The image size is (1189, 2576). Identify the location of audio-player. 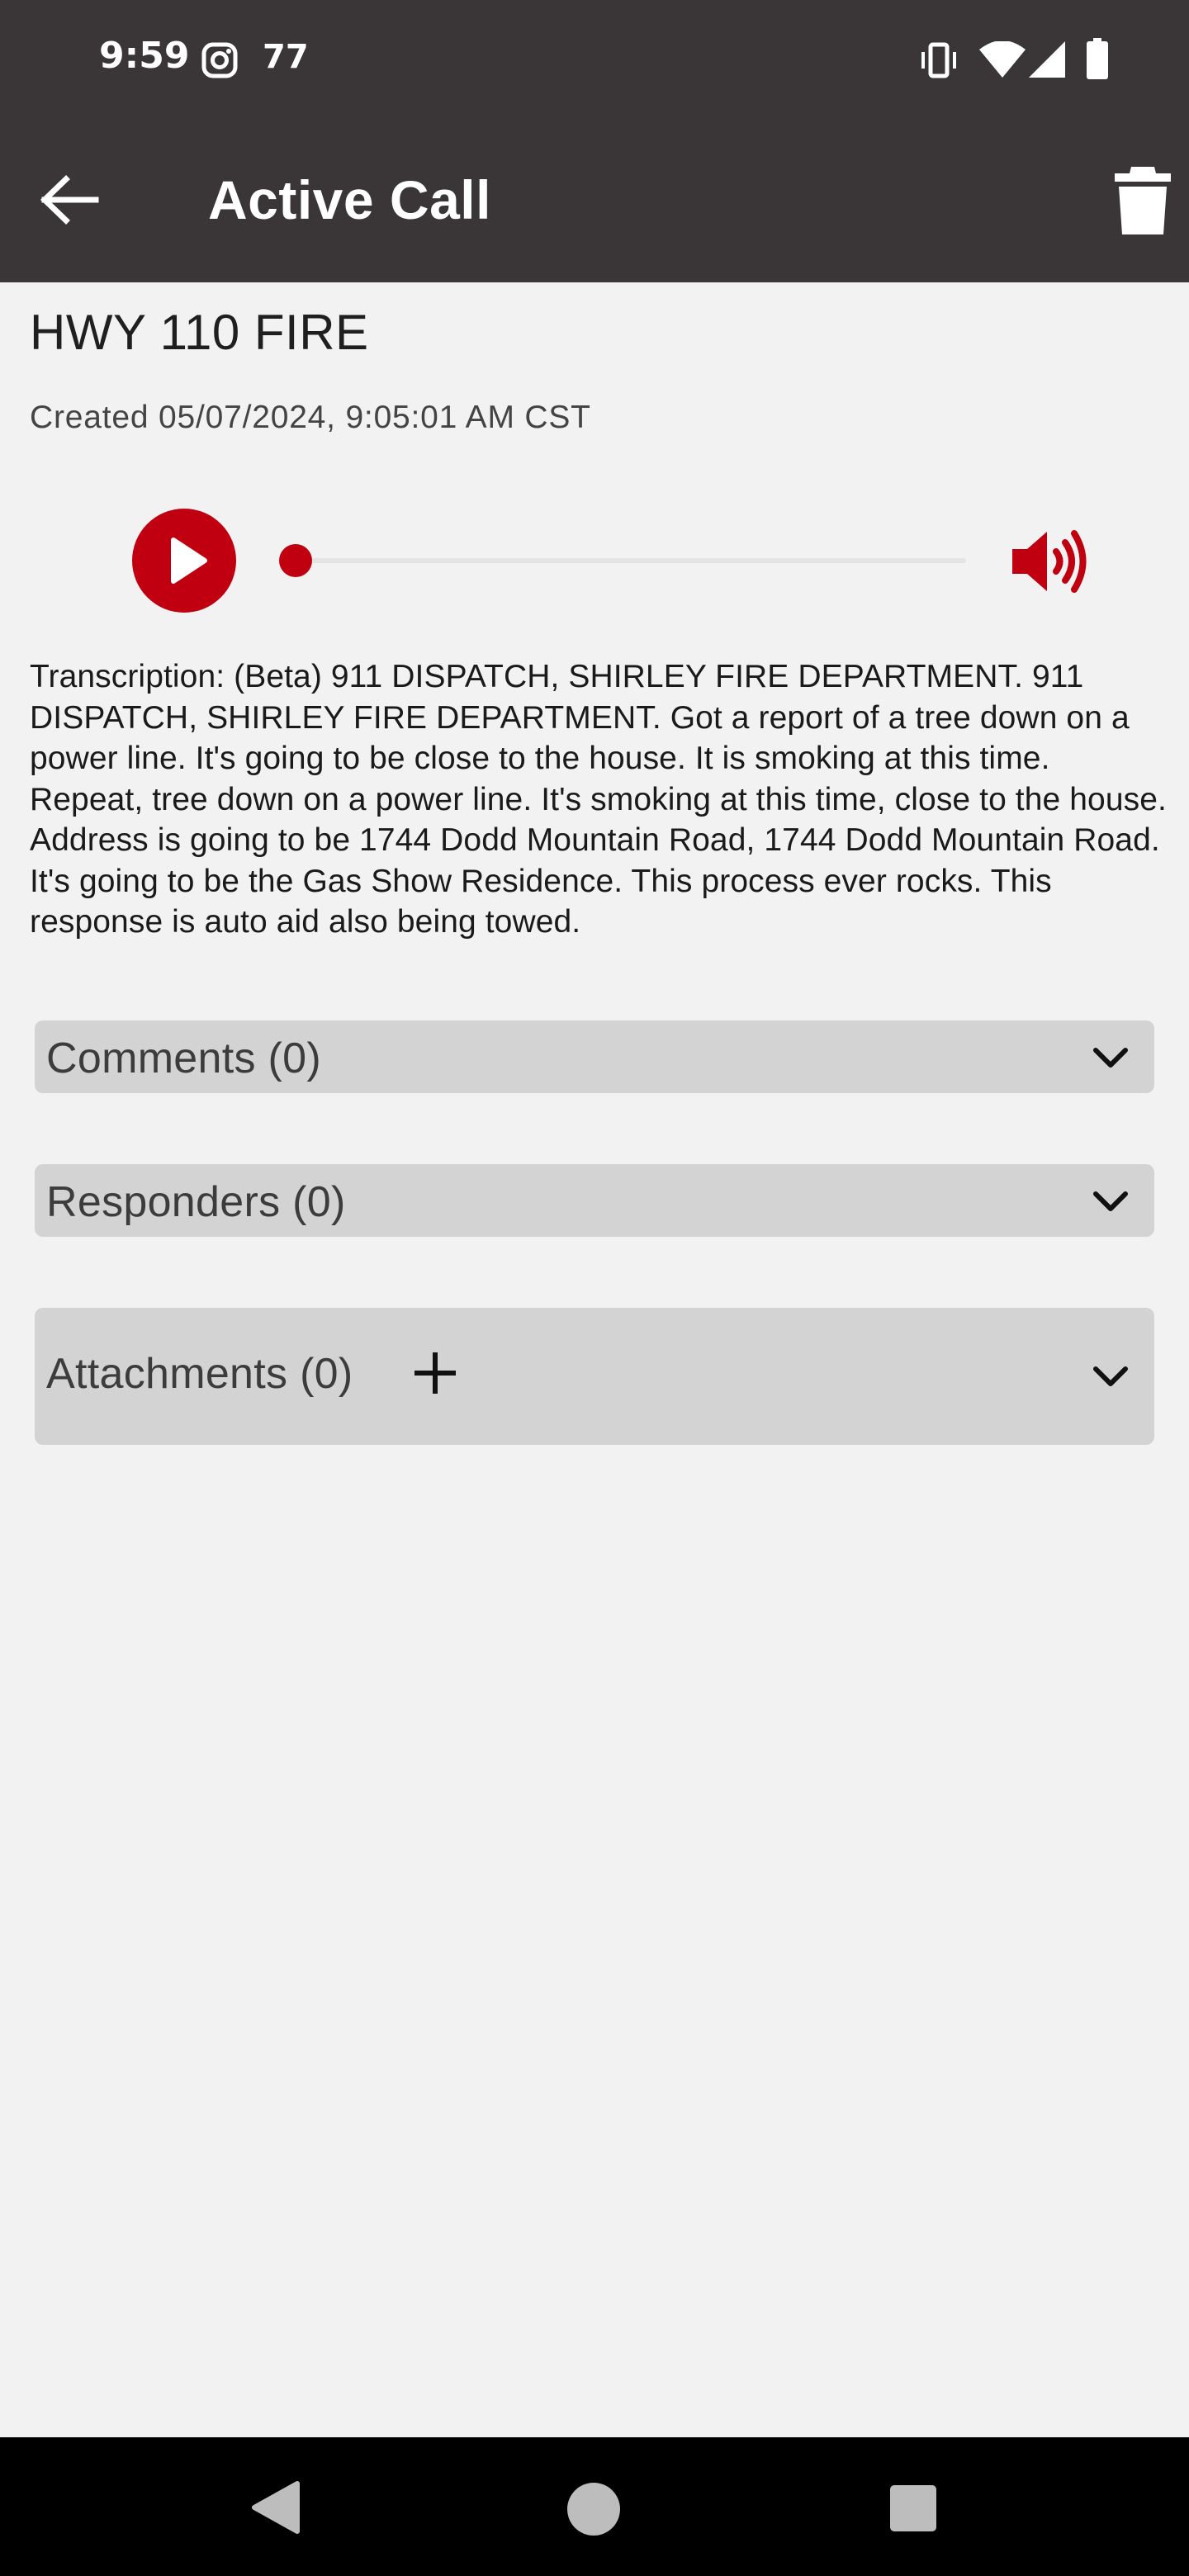
(594, 561).